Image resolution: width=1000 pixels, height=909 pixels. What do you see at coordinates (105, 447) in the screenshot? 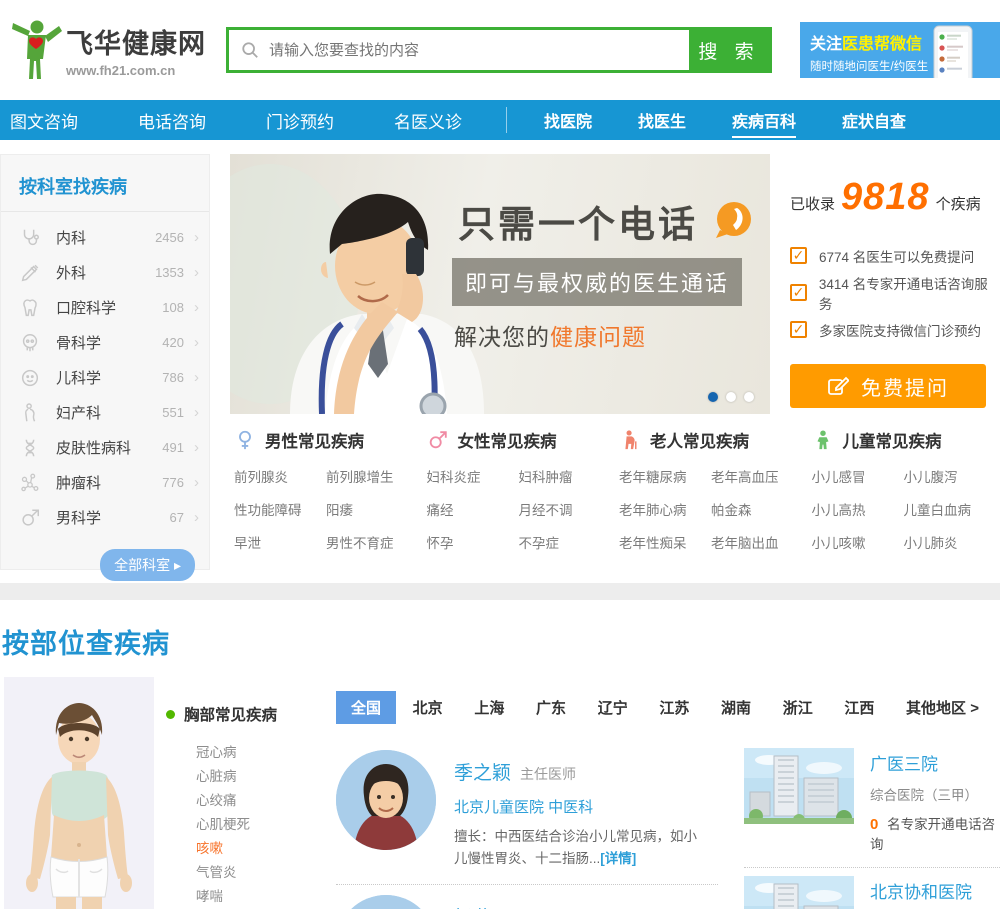
I see `sidebar-department-item: 皮肤性病科 491 ›` at bounding box center [105, 447].